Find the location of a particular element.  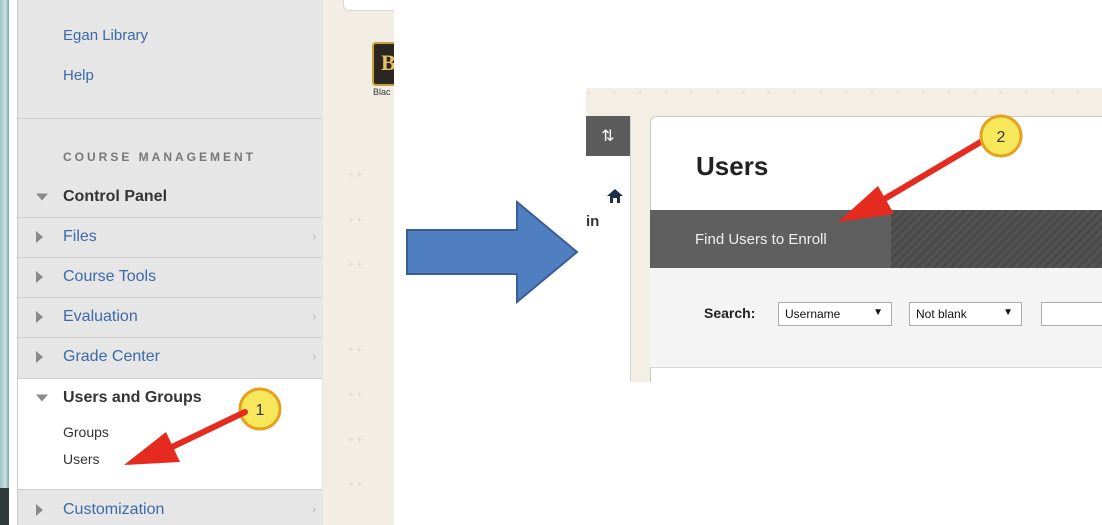

step-2-callout: 2 is located at coordinates (1001, 136).